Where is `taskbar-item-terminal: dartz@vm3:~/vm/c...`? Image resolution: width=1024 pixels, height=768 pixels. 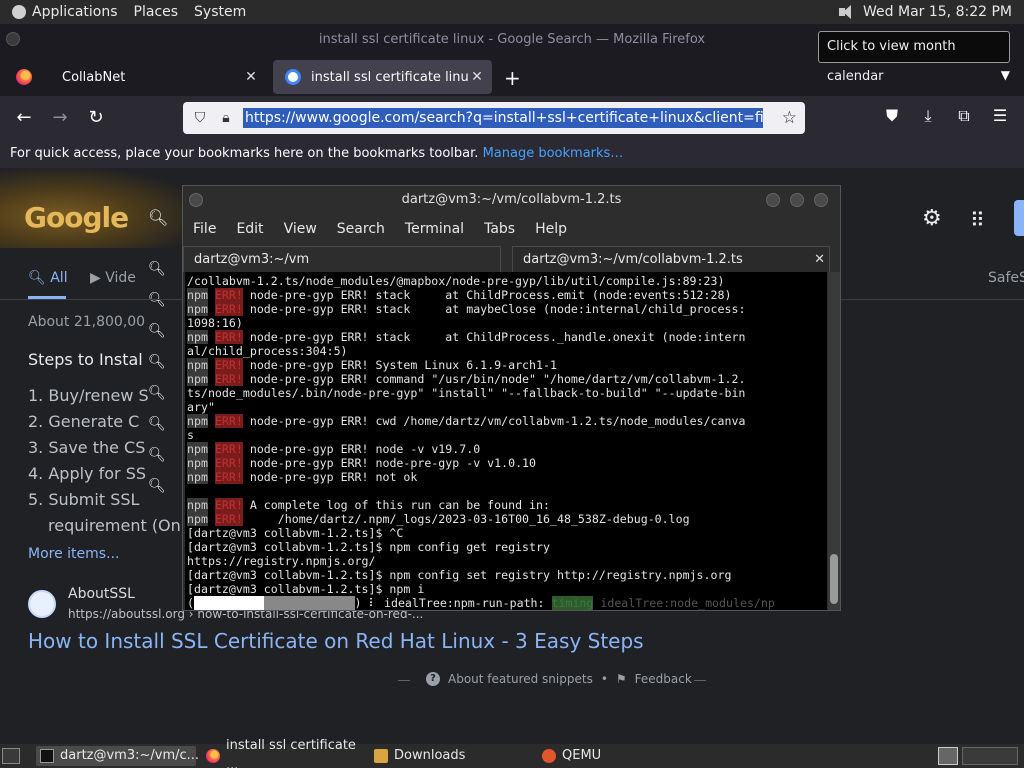
taskbar-item-terminal: dartz@vm3:~/vm/c... is located at coordinates (117, 756).